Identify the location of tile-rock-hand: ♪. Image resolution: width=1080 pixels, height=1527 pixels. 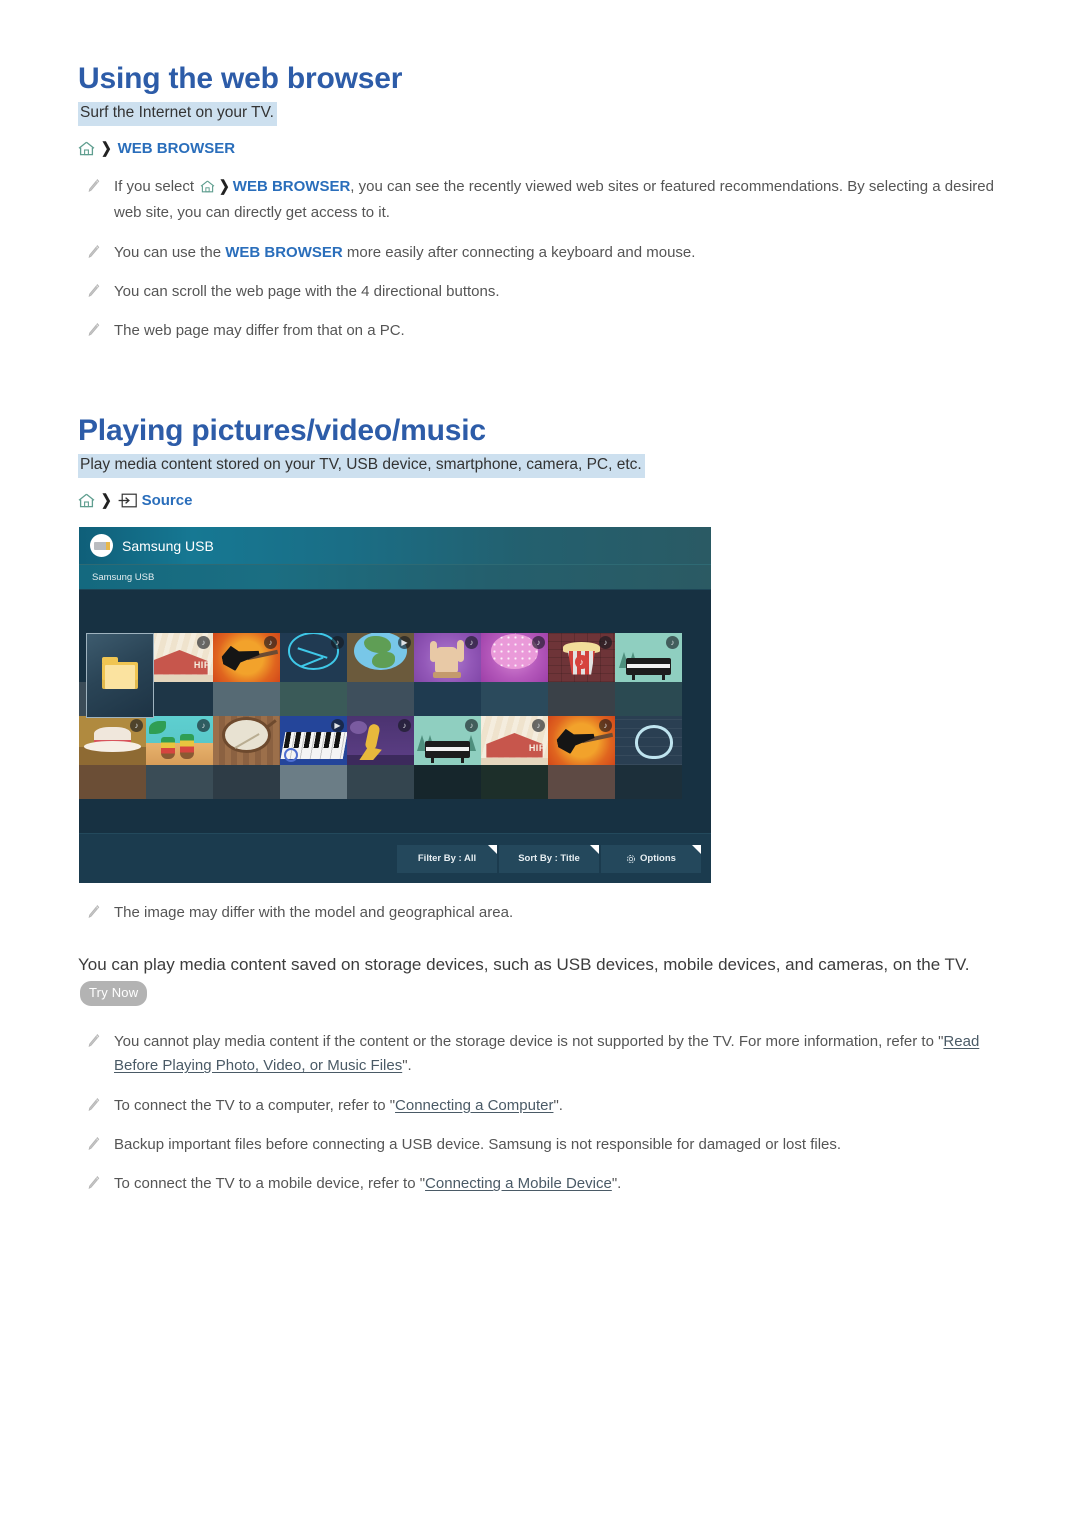
(447, 658).